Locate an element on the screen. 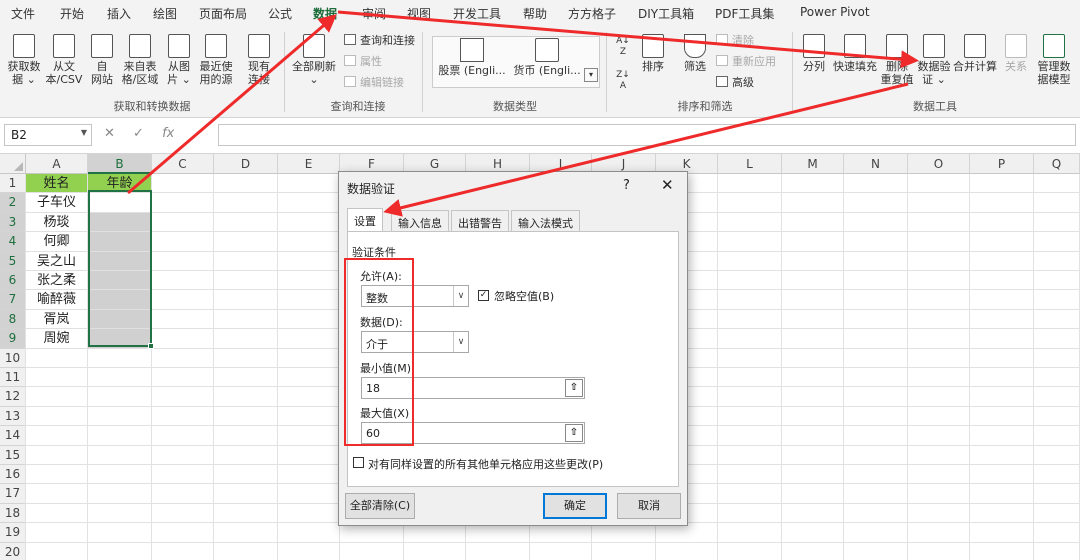 The width and height of the screenshot is (1080, 560). from-table-button: 来自表 格/区域 is located at coordinates (140, 60).